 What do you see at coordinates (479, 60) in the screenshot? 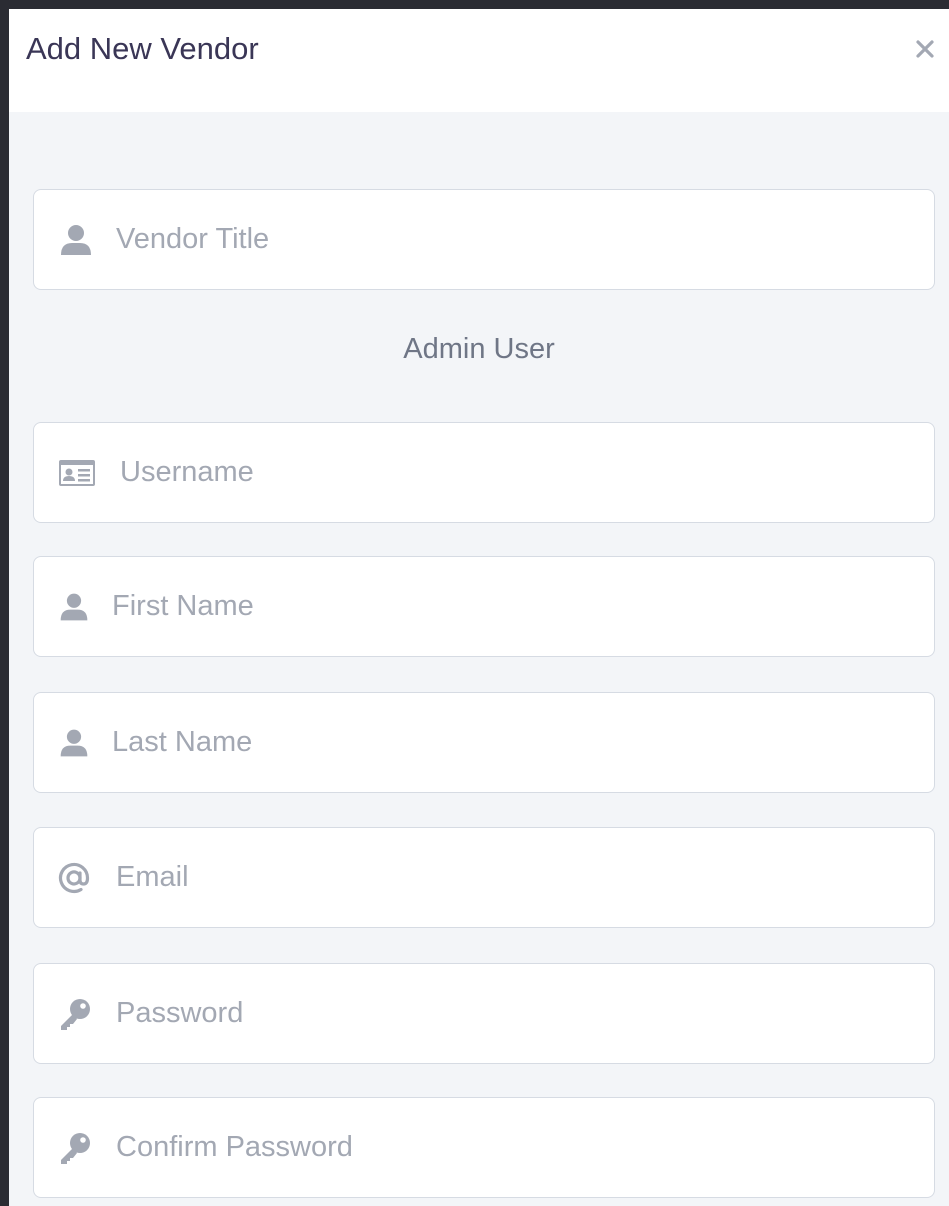
I see `modal-header: Add New Vendor` at bounding box center [479, 60].